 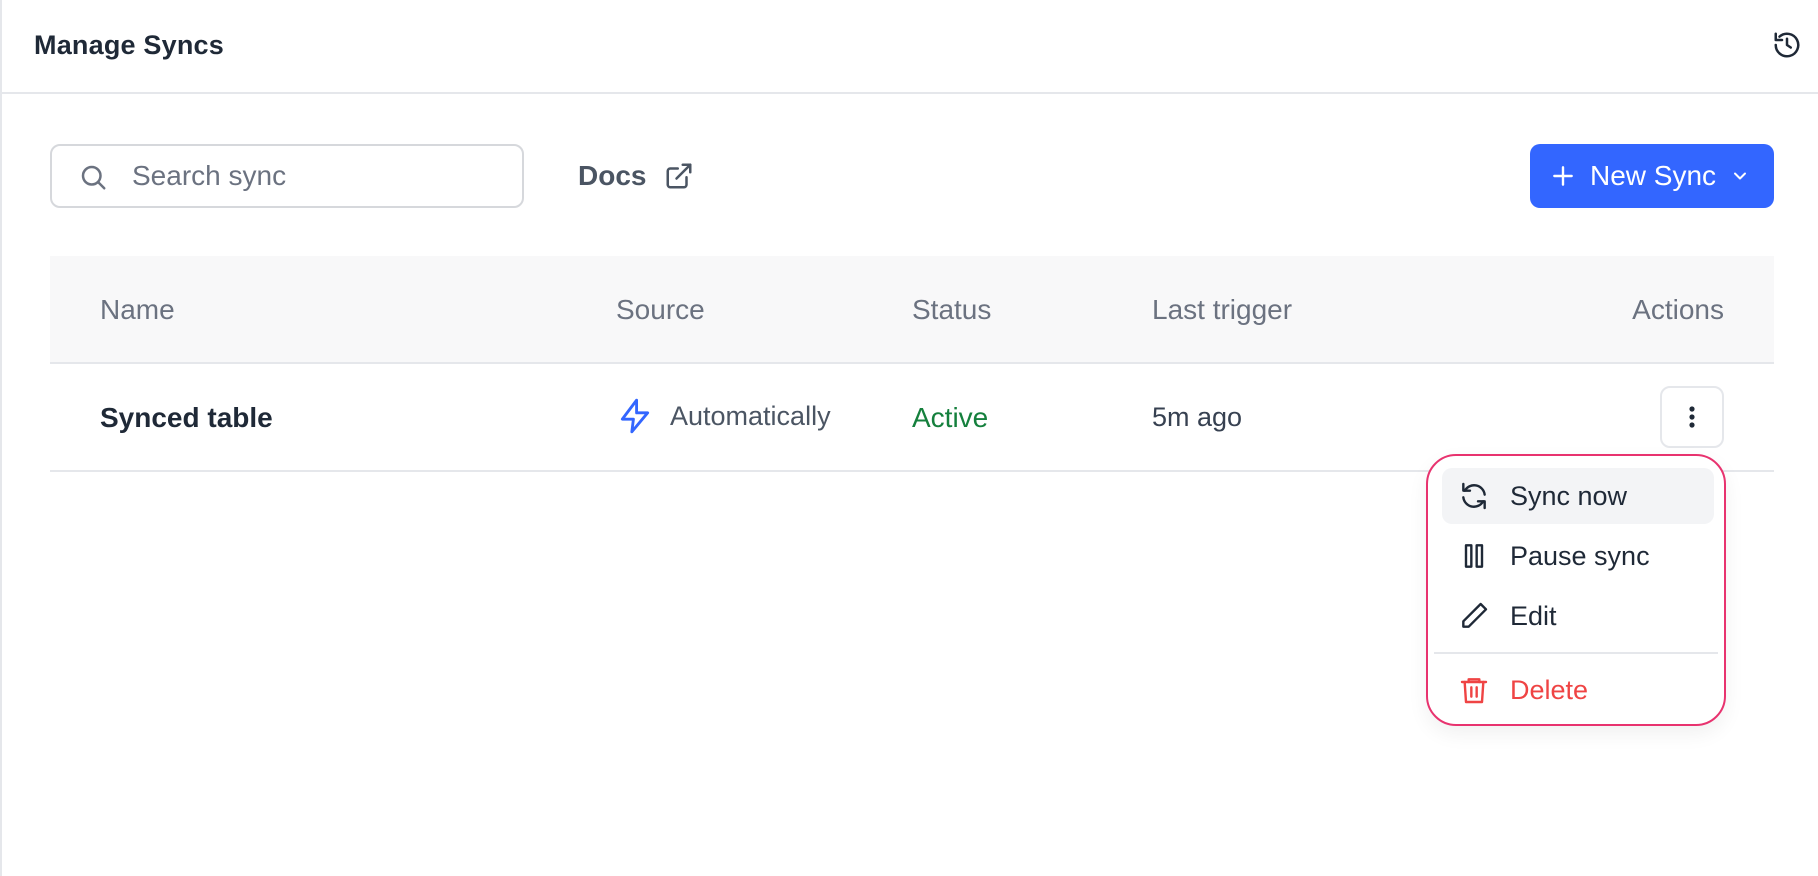 I want to click on column-header-name: Name, so click(x=137, y=309).